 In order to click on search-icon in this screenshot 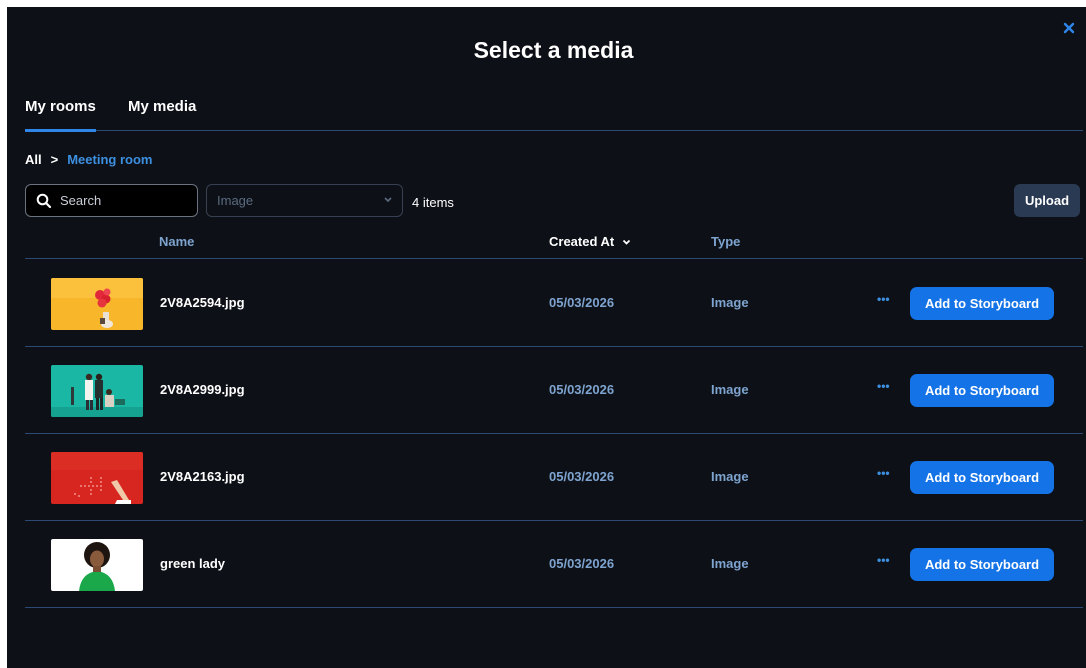, I will do `click(44, 200)`.